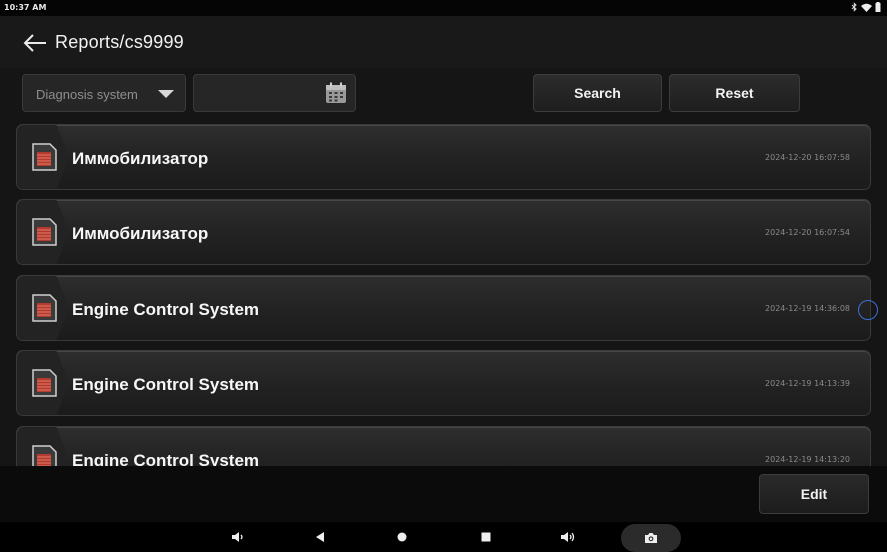  Describe the element at coordinates (443, 494) in the screenshot. I see `footer-bar: Edit` at that location.